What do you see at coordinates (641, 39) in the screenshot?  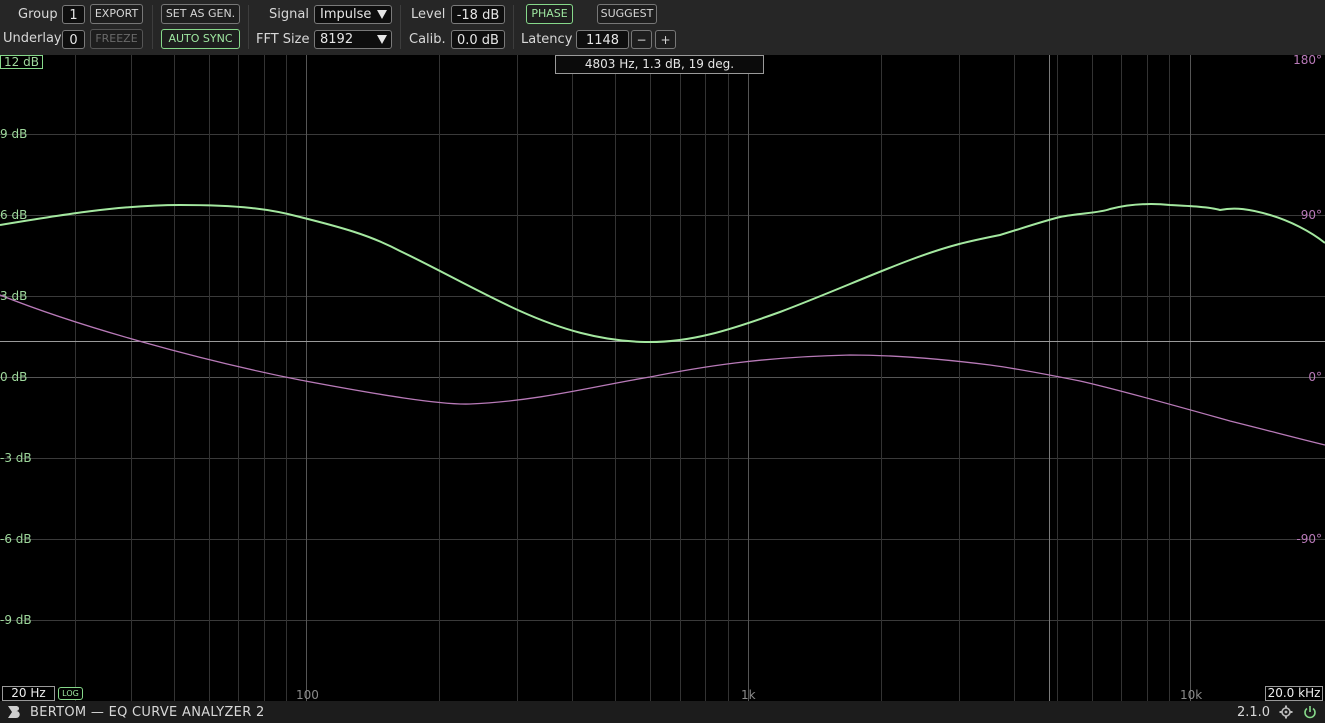 I see `latency-decrease-button: −` at bounding box center [641, 39].